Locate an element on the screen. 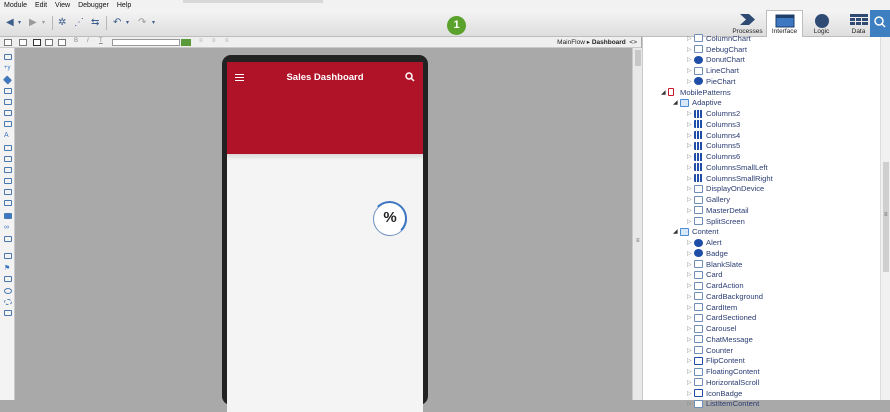 This screenshot has width=890, height=412. desktop-preview-icon is located at coordinates (62, 42).